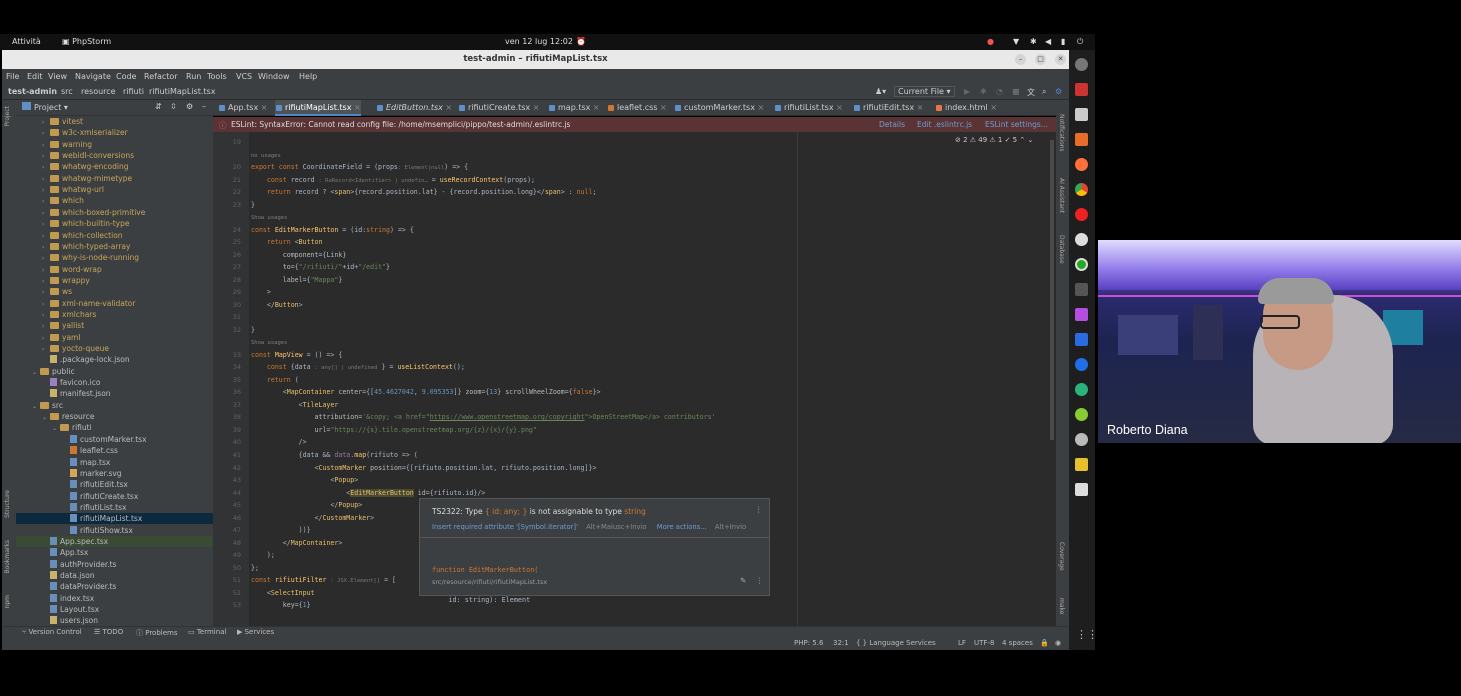  What do you see at coordinates (287, 242) in the screenshot?
I see `code-line: return <Button` at bounding box center [287, 242].